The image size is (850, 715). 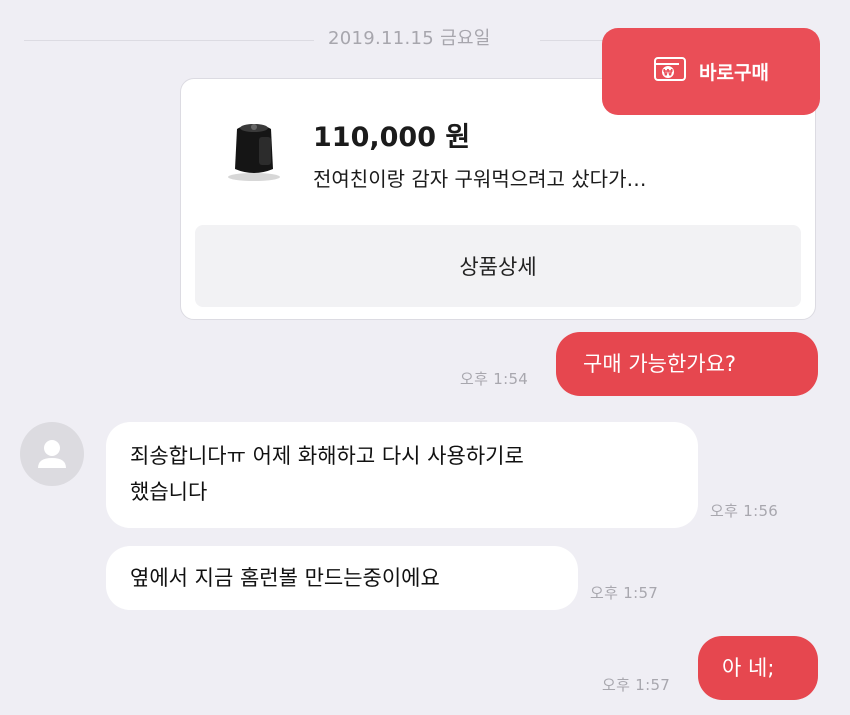 I want to click on avatar, so click(x=52, y=454).